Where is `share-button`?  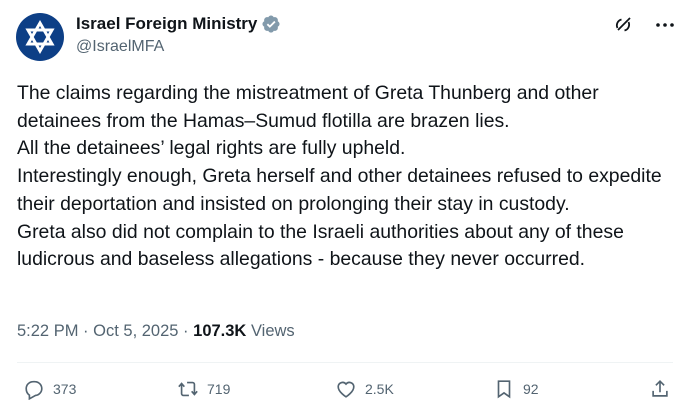 share-button is located at coordinates (660, 389).